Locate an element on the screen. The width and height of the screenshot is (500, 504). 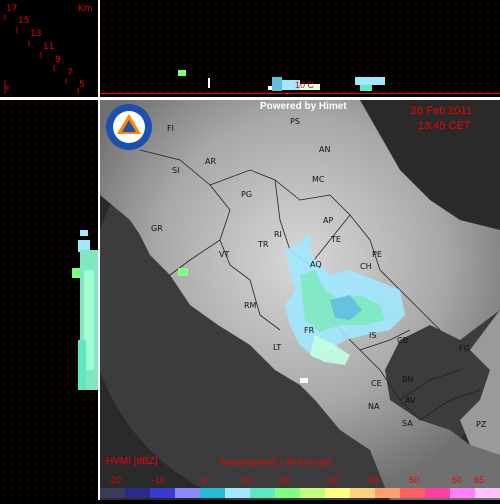
legend-tick: 20 is located at coordinates (285, 480).